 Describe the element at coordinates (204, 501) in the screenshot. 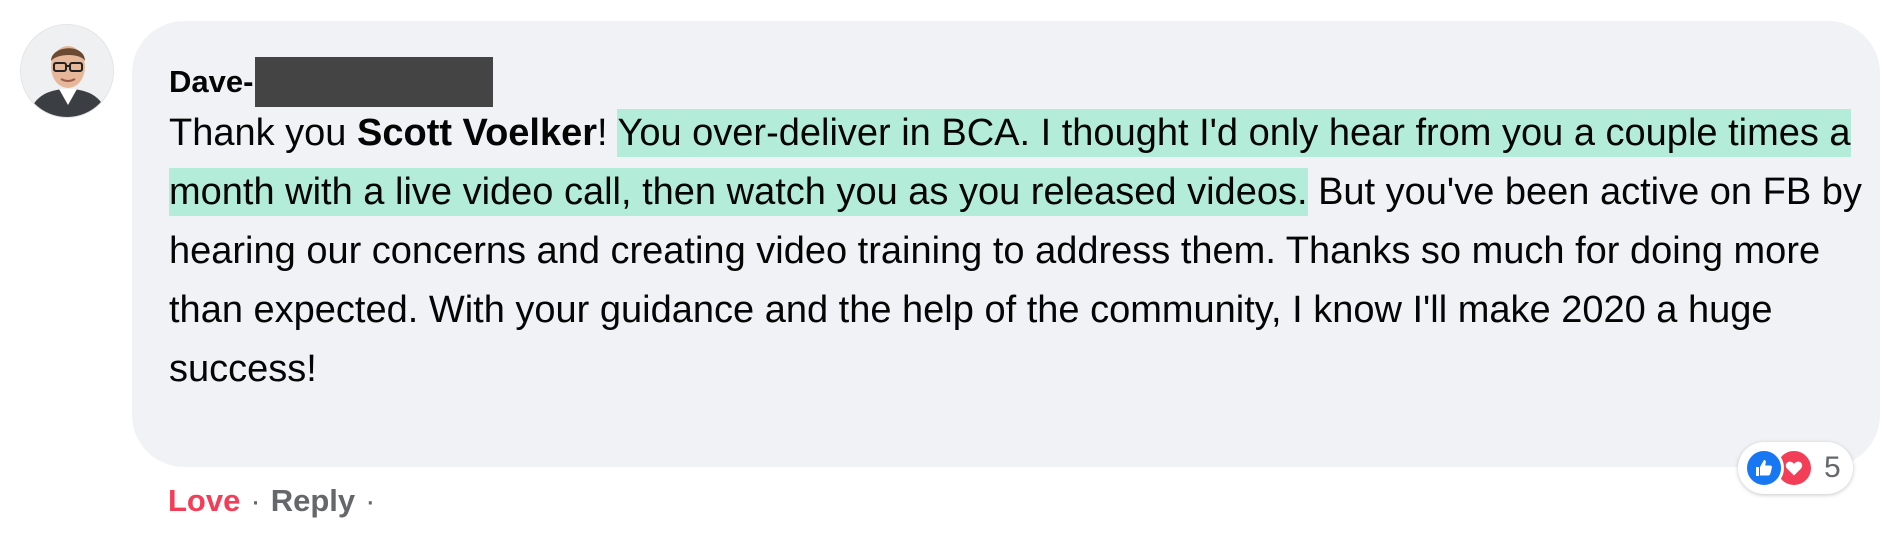

I see `love-reaction-link: Love` at that location.